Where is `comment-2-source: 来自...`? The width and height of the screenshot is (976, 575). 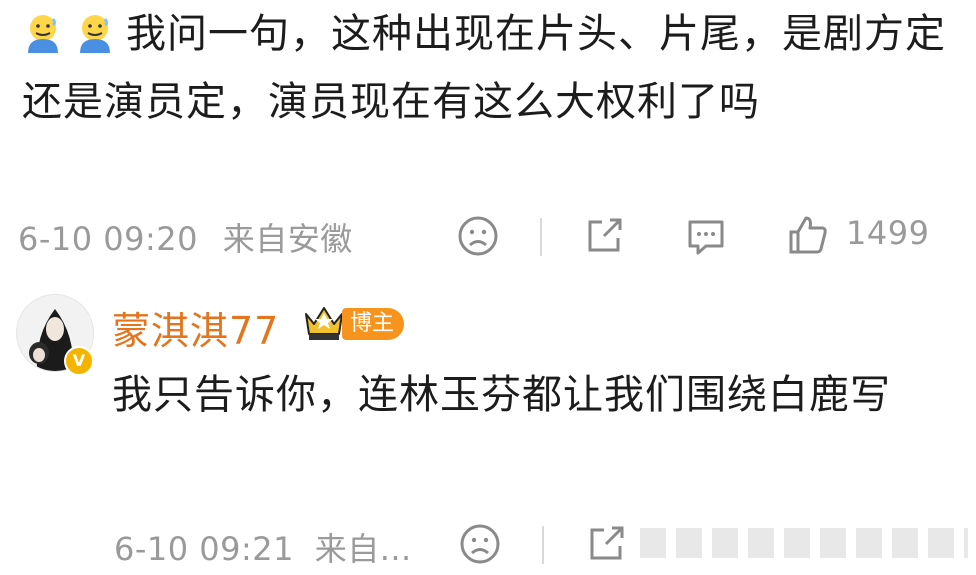
comment-2-source: 来自... is located at coordinates (363, 549).